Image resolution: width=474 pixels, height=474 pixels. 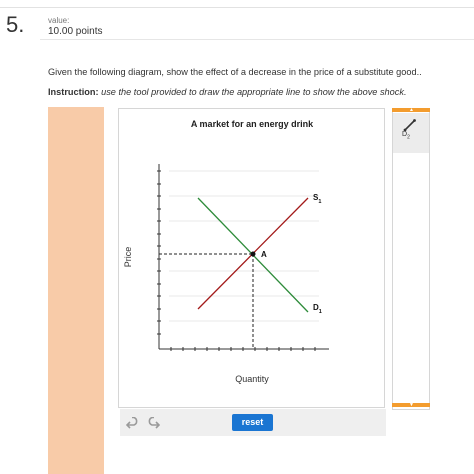 I want to click on supply-label-subscript: 1, so click(x=319, y=202).